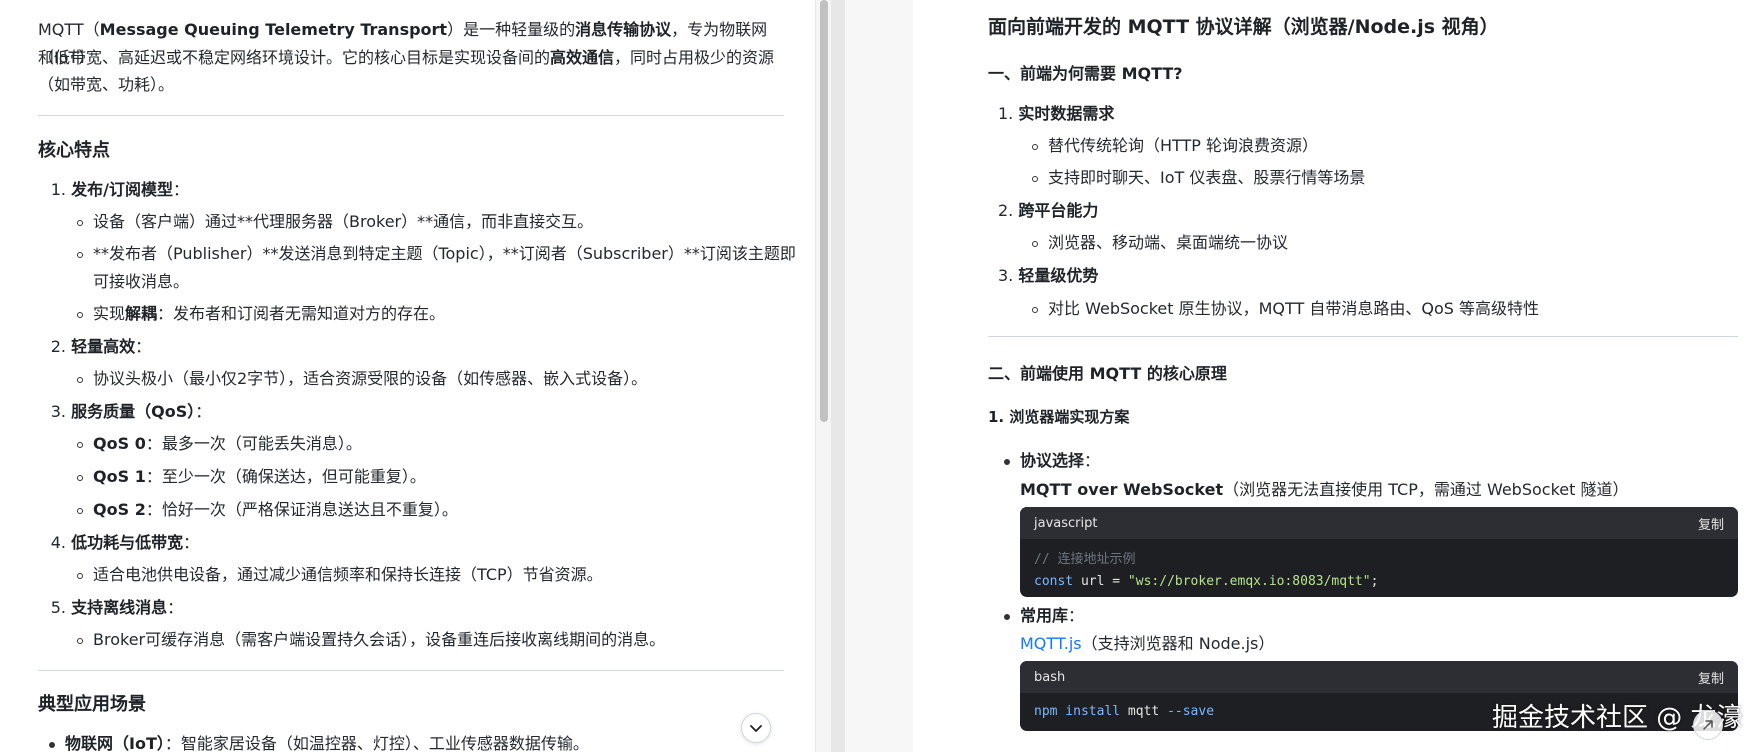  What do you see at coordinates (838, 376) in the screenshot?
I see `pane-divider` at bounding box center [838, 376].